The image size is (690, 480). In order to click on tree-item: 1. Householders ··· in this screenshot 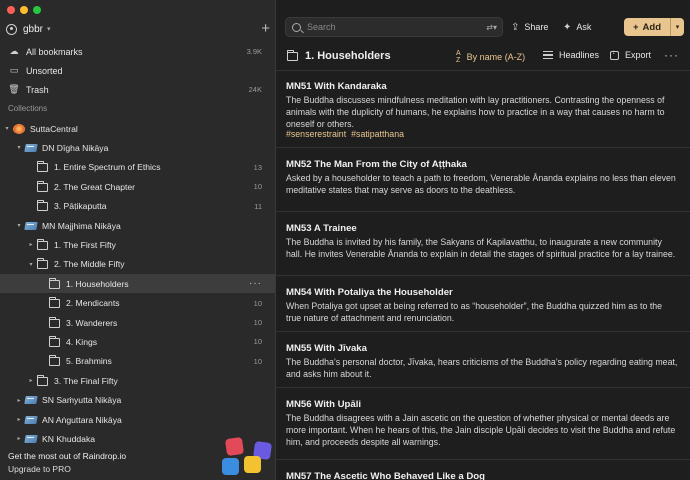, I will do `click(137, 284)`.